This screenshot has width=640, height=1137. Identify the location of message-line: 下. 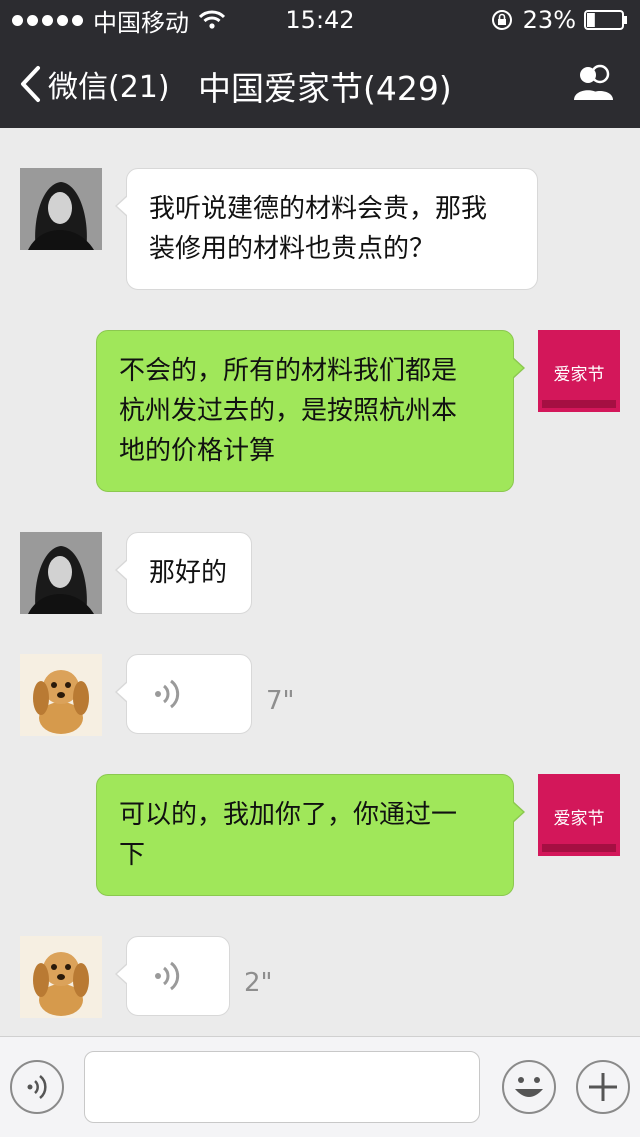
(132, 855).